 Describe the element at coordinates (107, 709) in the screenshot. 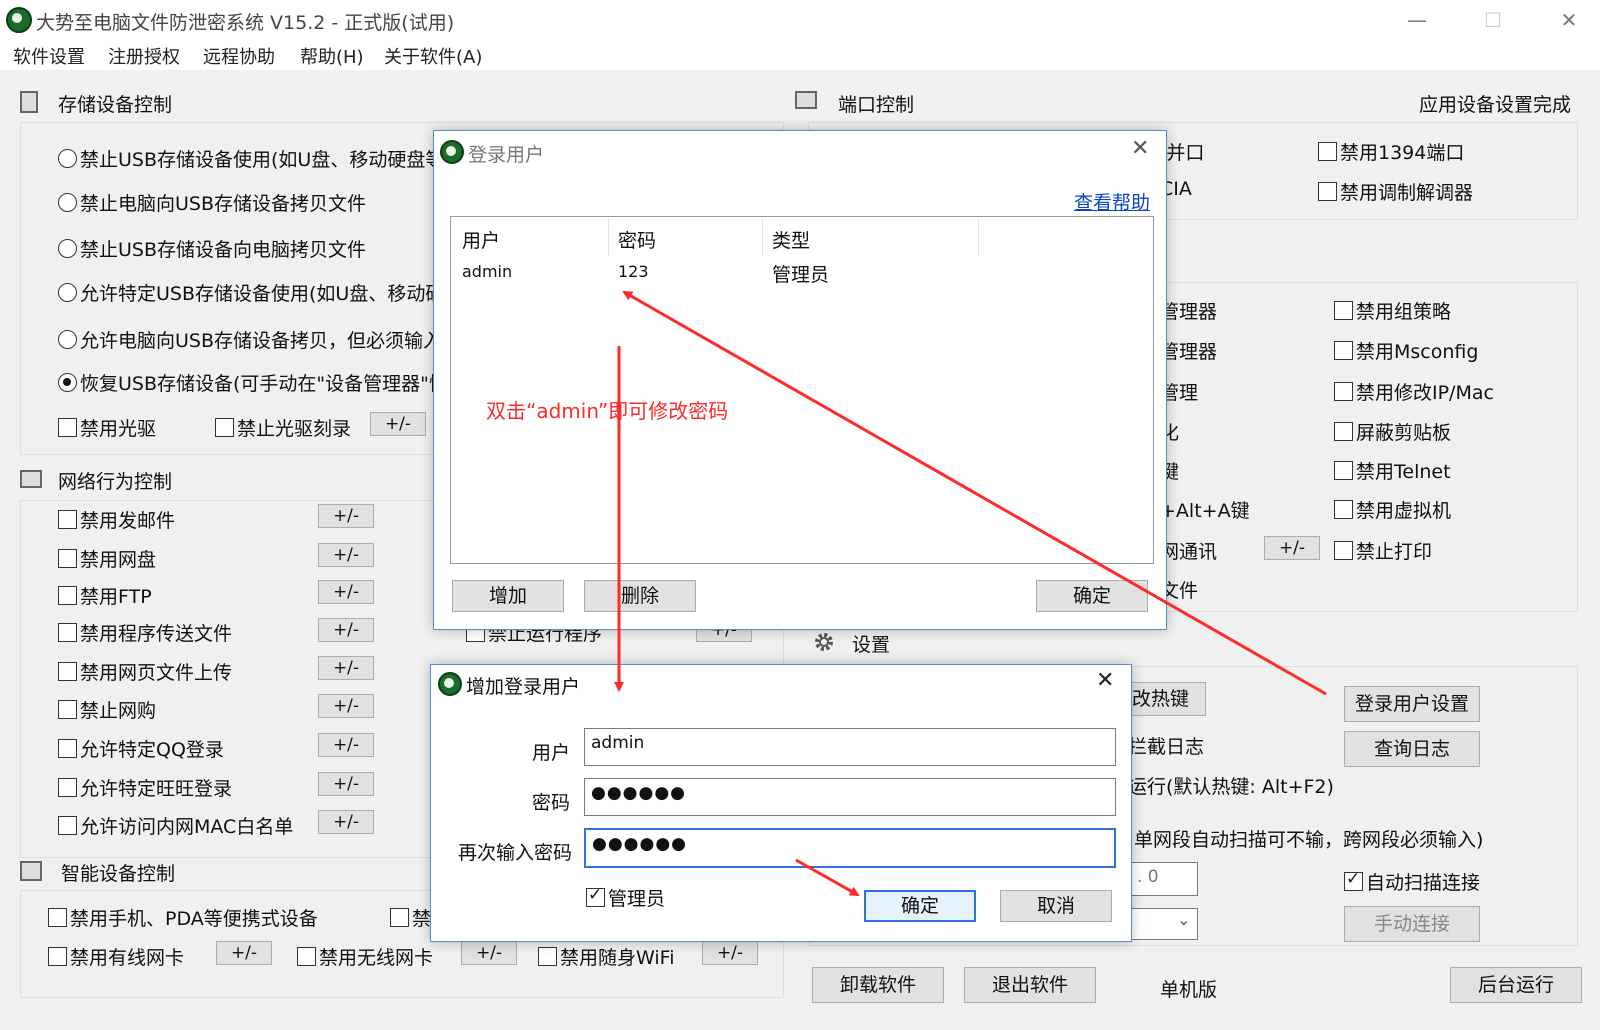

I see `disable-online-shopping-checkbox: 禁止网购` at that location.